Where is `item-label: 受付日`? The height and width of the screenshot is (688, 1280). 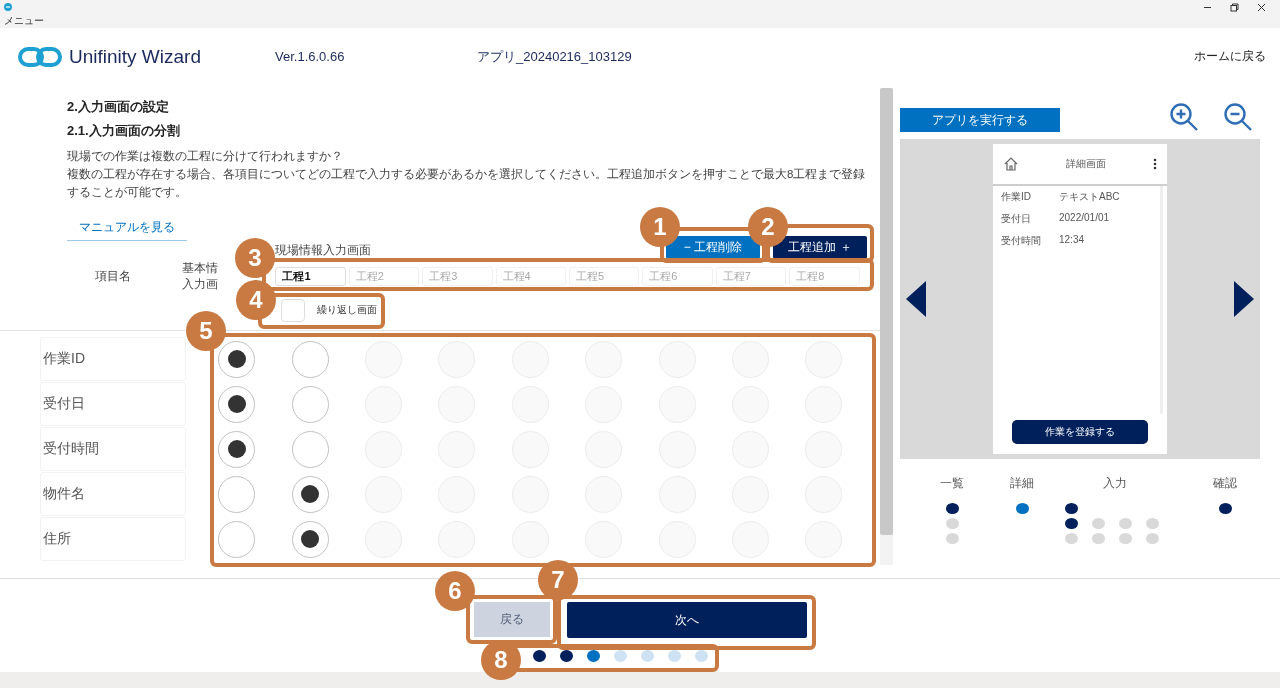
item-label: 受付日 is located at coordinates (113, 404).